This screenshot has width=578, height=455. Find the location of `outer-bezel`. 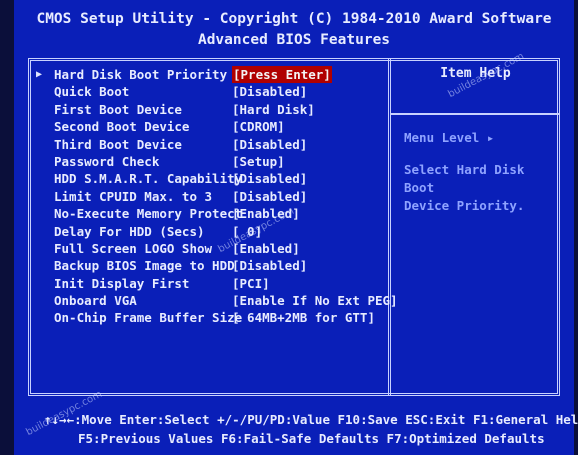

outer-bezel is located at coordinates (7, 227).